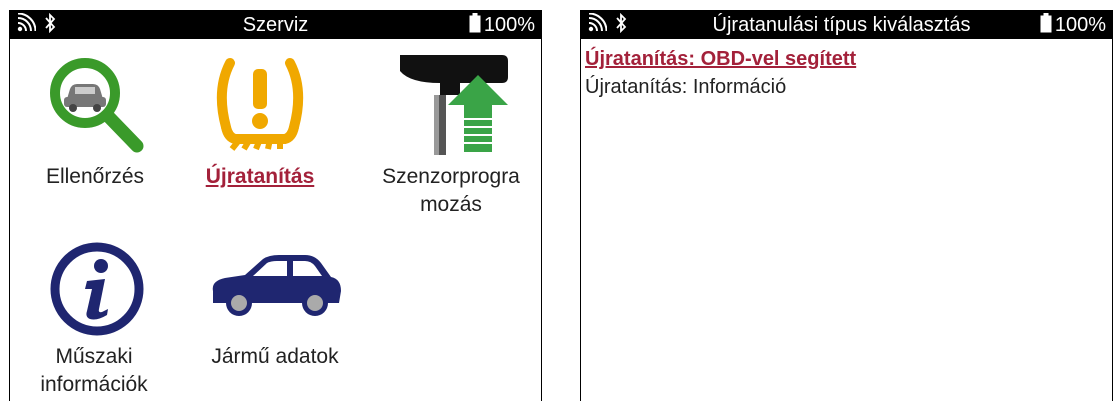 The image size is (1114, 402). What do you see at coordinates (275, 356) in the screenshot?
I see `tile-label: Jármű adatok` at bounding box center [275, 356].